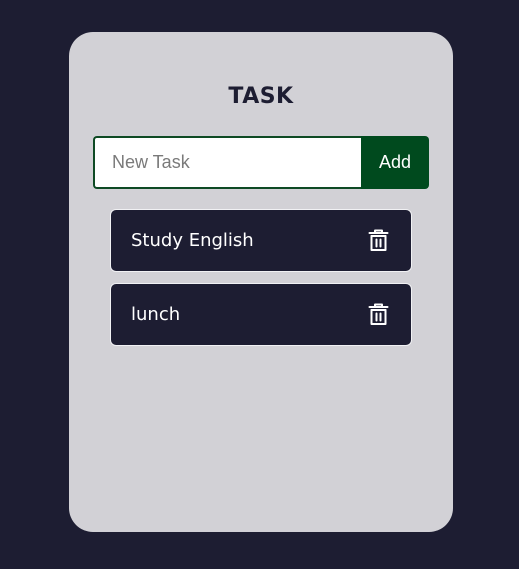 This screenshot has height=569, width=519. What do you see at coordinates (261, 240) in the screenshot?
I see `task-item: Study English` at bounding box center [261, 240].